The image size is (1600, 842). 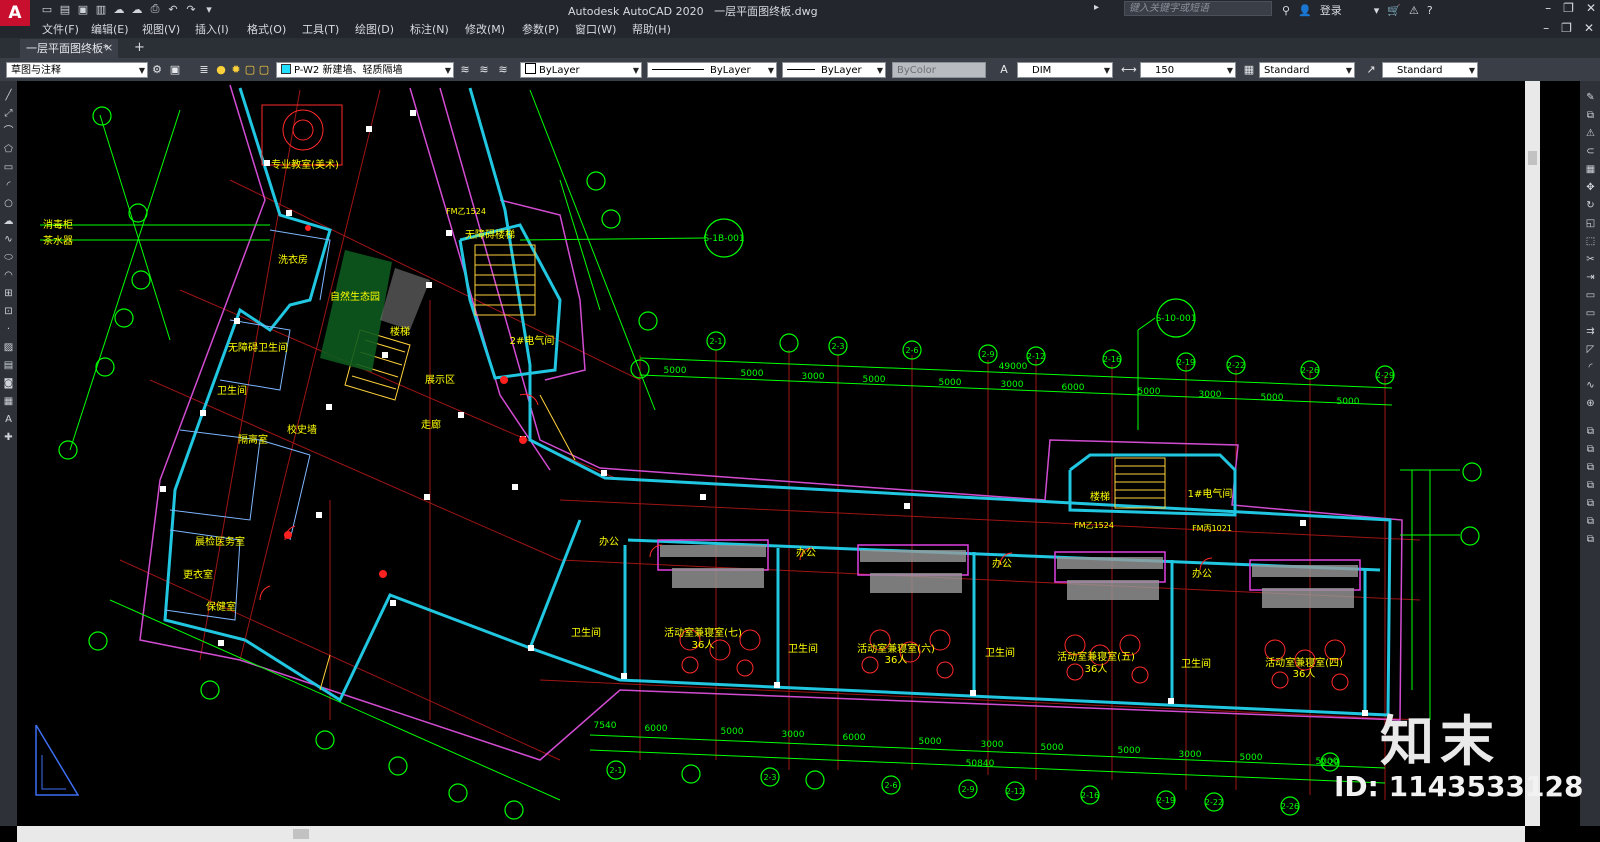 I want to click on stretch-icon: ⬚, so click(x=1590, y=241).